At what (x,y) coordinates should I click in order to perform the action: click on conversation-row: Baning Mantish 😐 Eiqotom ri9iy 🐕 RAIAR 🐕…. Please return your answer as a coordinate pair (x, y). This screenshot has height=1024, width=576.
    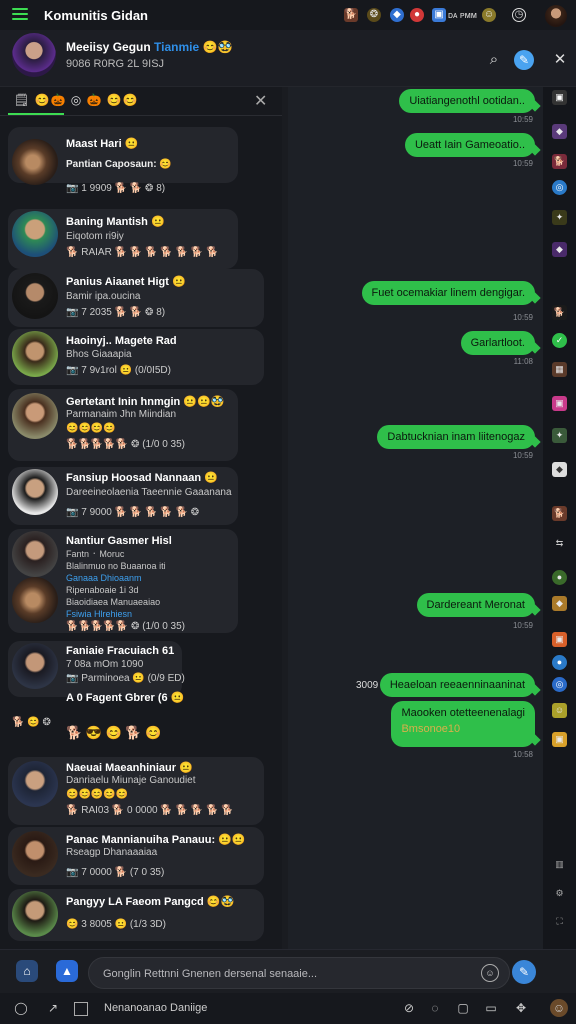
    Looking at the image, I should click on (141, 239).